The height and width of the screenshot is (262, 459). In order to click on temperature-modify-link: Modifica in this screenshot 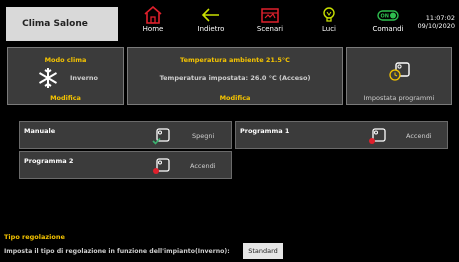, I will do `click(235, 98)`.